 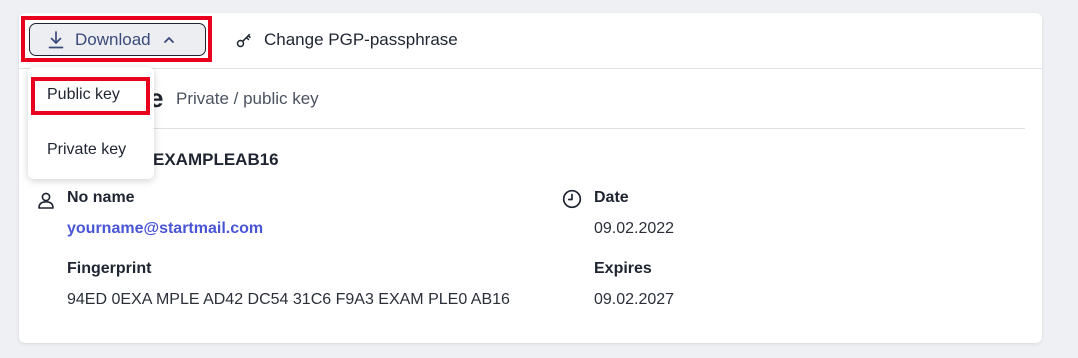 I want to click on key-id: EXAMPLEAB16, so click(x=216, y=159).